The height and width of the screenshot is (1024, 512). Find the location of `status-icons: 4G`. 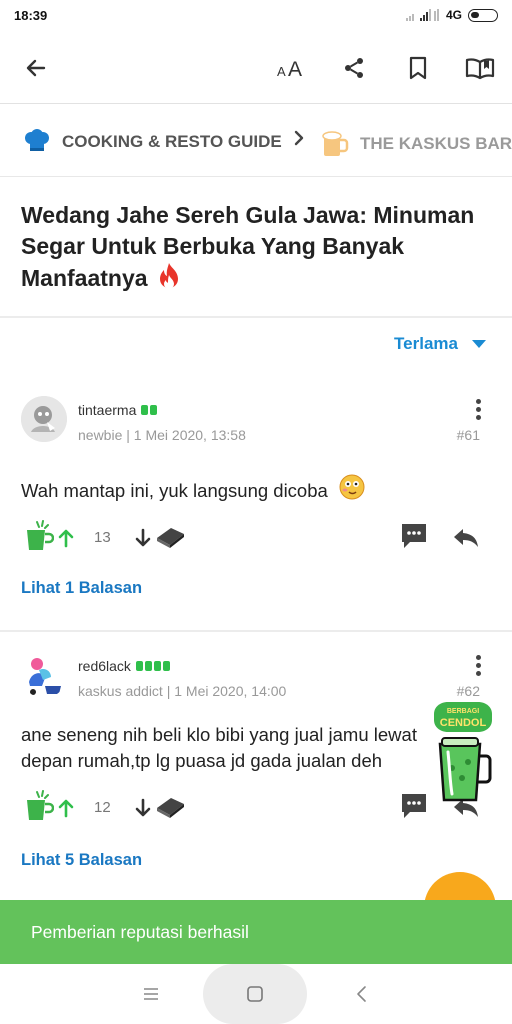

status-icons: 4G is located at coordinates (451, 15).